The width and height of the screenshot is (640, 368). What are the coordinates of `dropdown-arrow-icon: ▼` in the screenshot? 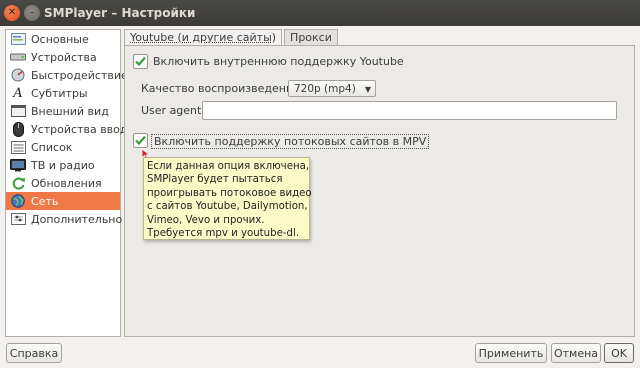 It's located at (367, 89).